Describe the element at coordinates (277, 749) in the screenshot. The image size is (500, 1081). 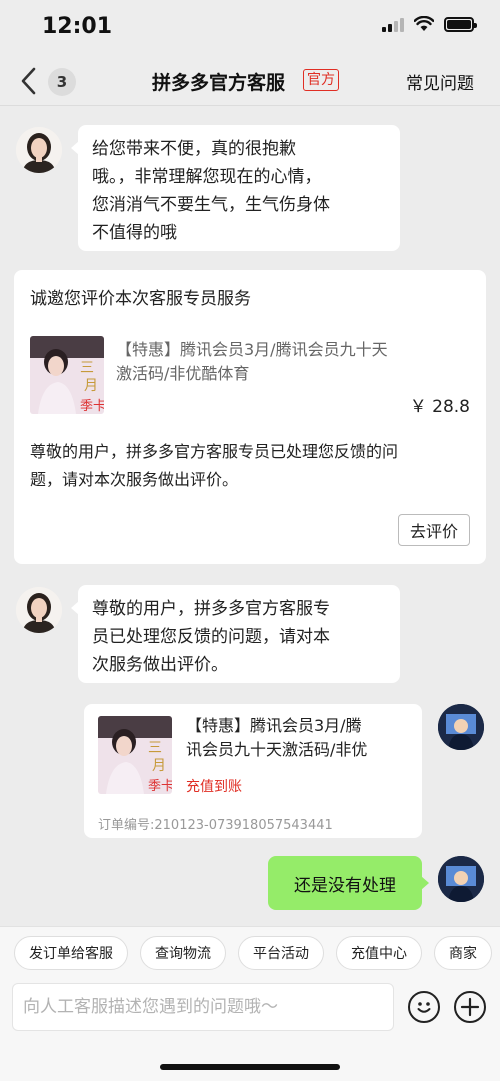
I see `order-title-line: 讯会员九十天激活码/非优` at that location.